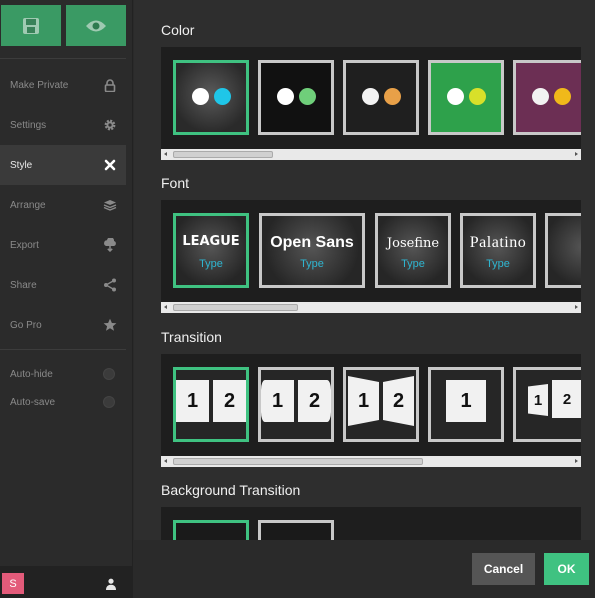 This screenshot has height=598, width=595. Describe the element at coordinates (371, 307) in the screenshot. I see `font-scrollbar` at that location.